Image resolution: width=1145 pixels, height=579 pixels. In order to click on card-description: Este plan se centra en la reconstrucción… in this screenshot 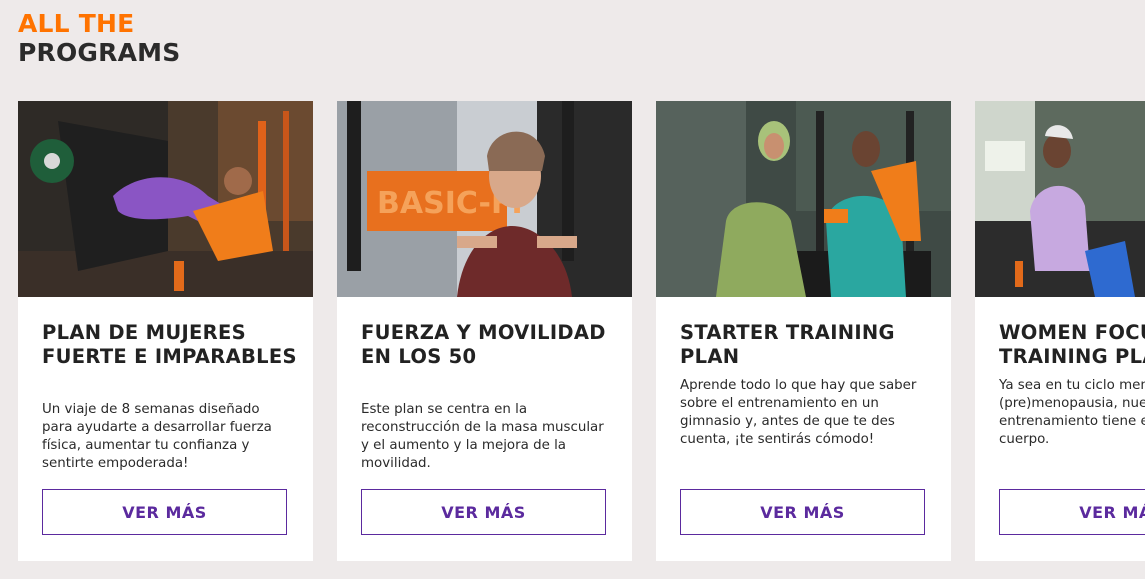, I will do `click(482, 436)`.